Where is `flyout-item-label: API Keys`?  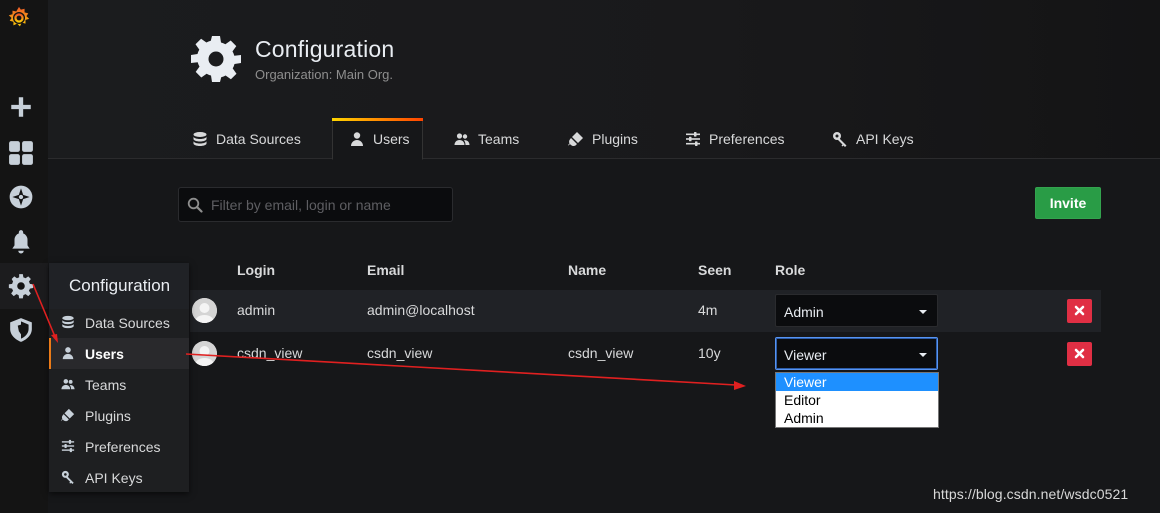 flyout-item-label: API Keys is located at coordinates (114, 478).